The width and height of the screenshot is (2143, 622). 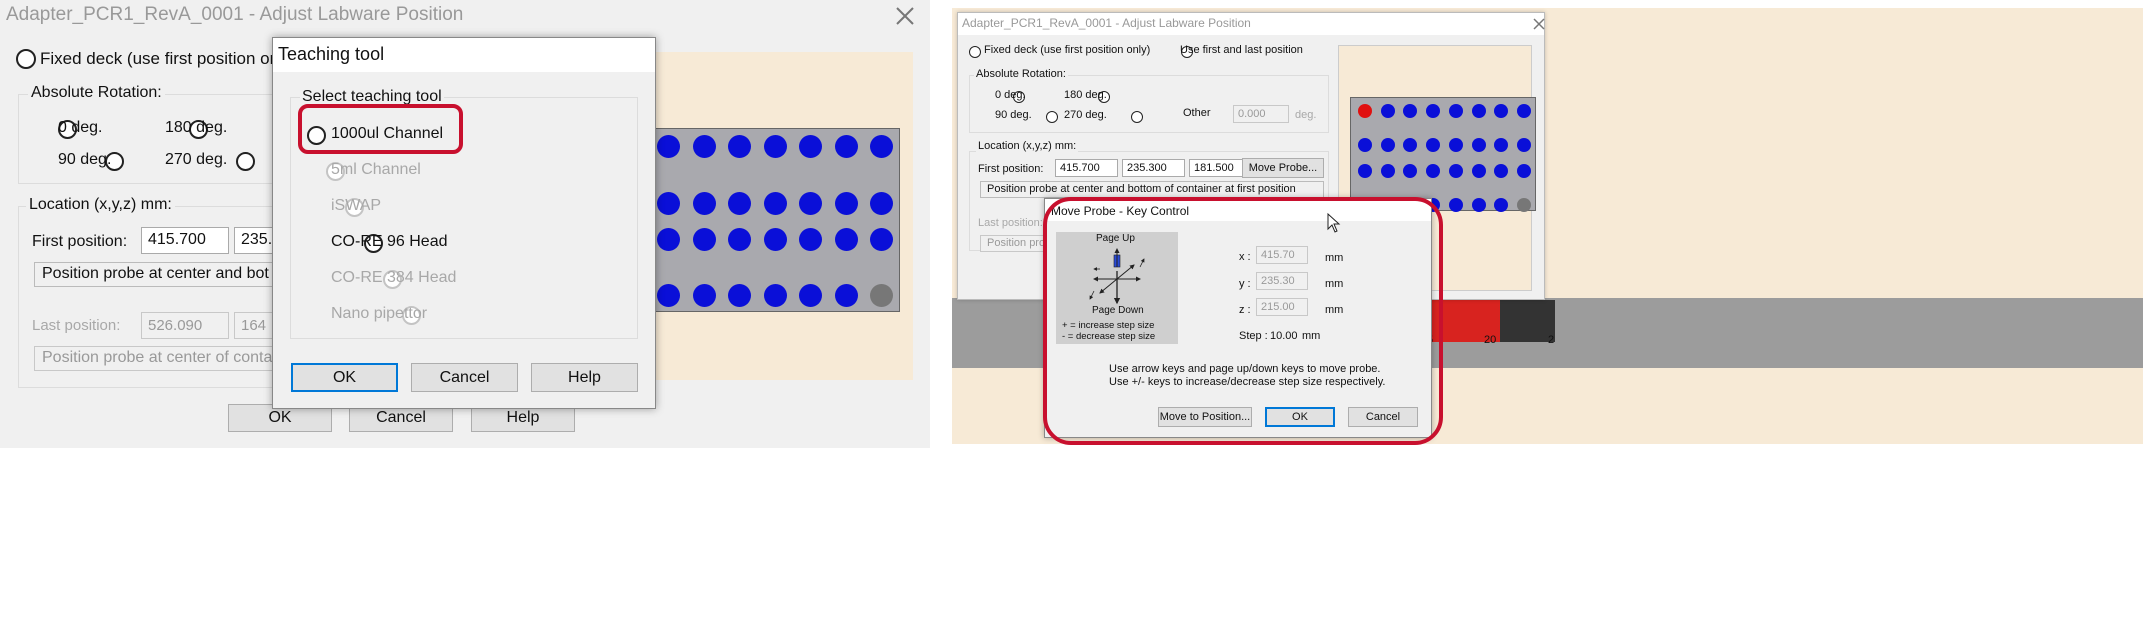 I want to click on right-first-y-field: 235.300, so click(x=1153, y=168).